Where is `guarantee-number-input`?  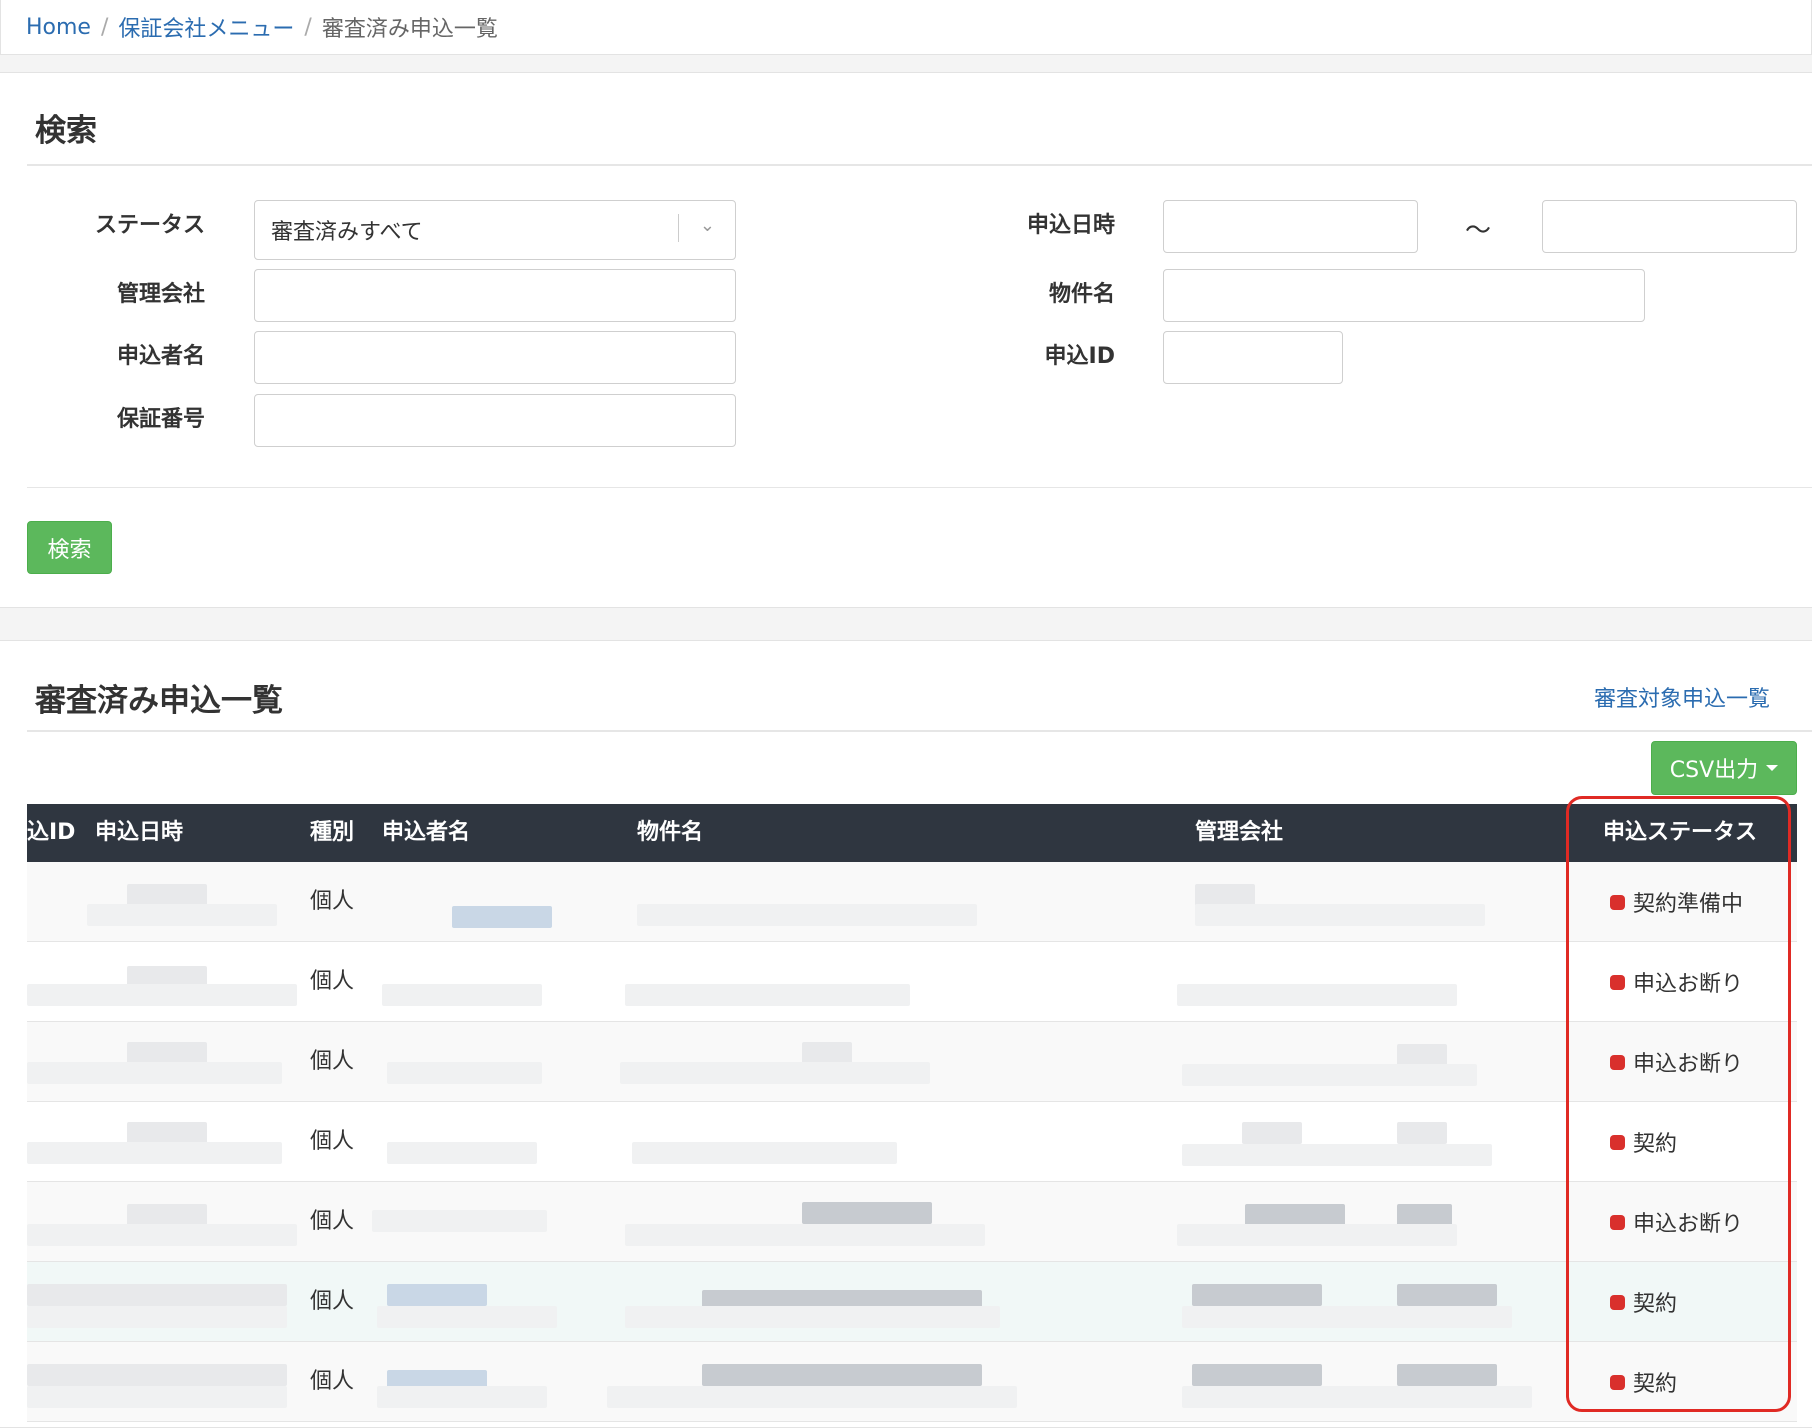
guarantee-number-input is located at coordinates (495, 420).